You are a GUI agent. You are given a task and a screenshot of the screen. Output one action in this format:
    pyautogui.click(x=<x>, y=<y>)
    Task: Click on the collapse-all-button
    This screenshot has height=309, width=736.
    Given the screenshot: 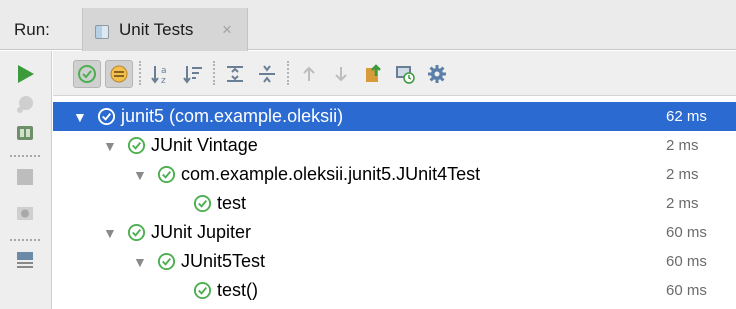 What is the action you would take?
    pyautogui.click(x=267, y=74)
    